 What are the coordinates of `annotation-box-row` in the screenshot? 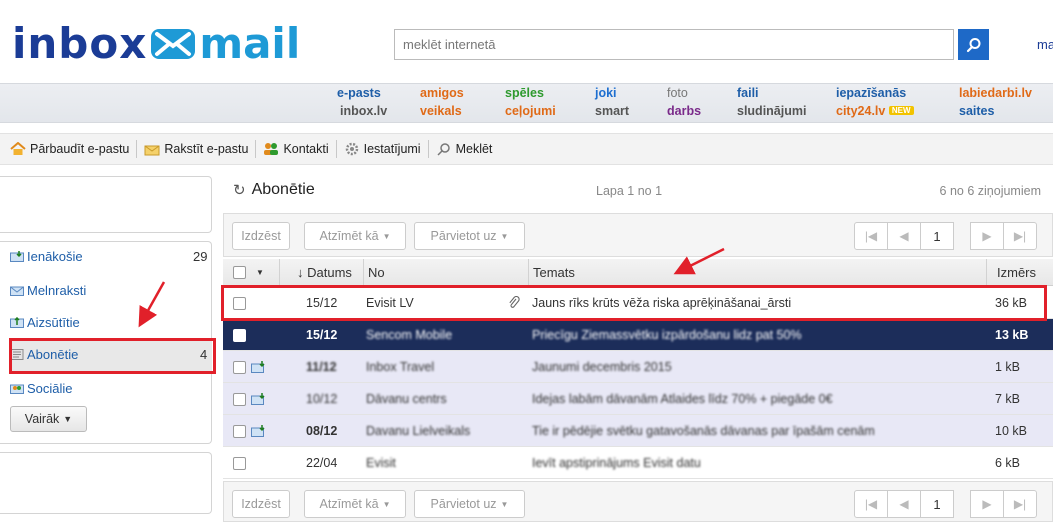 It's located at (634, 303).